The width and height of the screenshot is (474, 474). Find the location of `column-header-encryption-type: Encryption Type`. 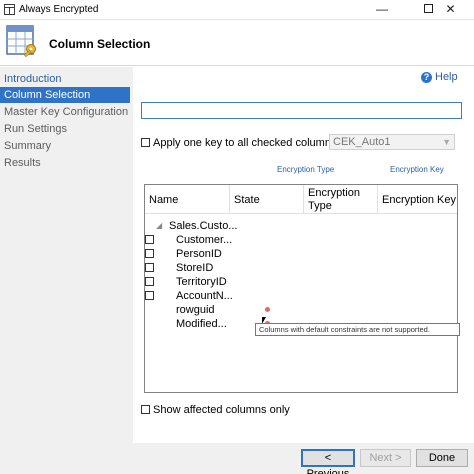

column-header-encryption-type: Encryption Type is located at coordinates (341, 199).